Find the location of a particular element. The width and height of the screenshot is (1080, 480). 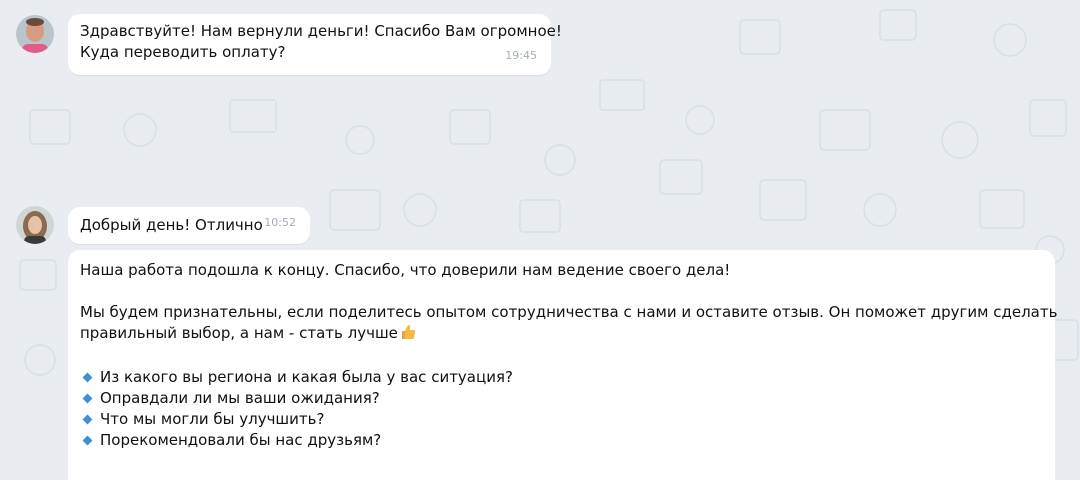

sender-avatar is located at coordinates (35, 34).